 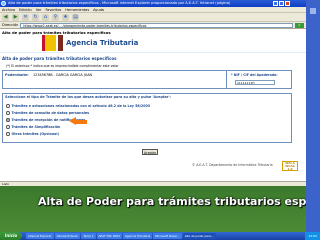 I want to click on wai-badge: WAI-A WCAG 1.0, so click(x=290, y=166).